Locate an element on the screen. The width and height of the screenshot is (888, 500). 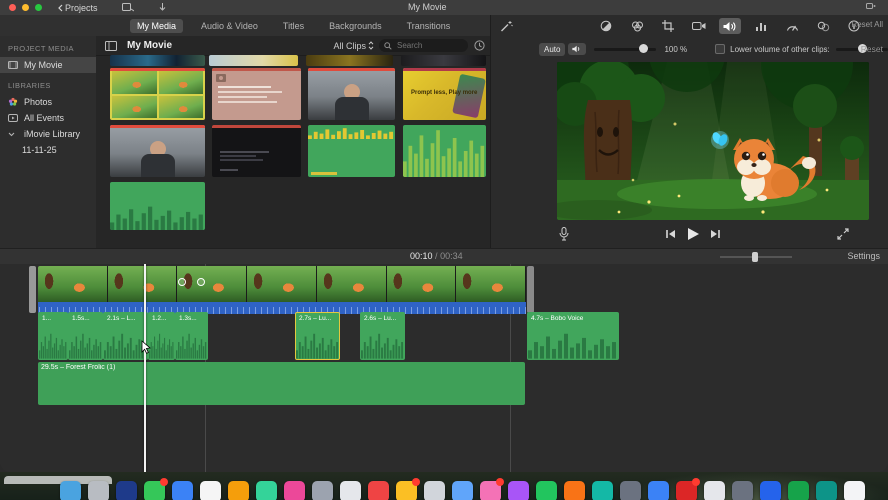
noise-reduction-icon is located at coordinates (761, 26).